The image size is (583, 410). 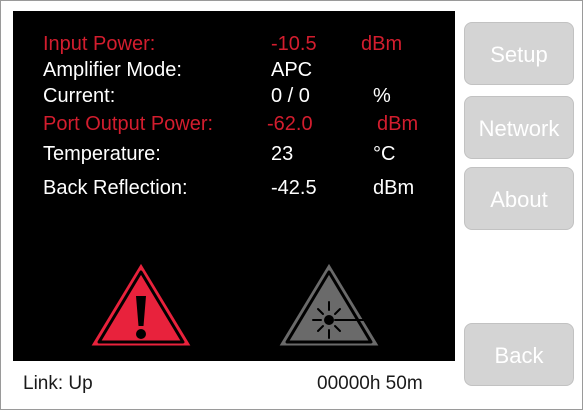 I want to click on reading-value: 0 / 0, so click(x=290, y=96).